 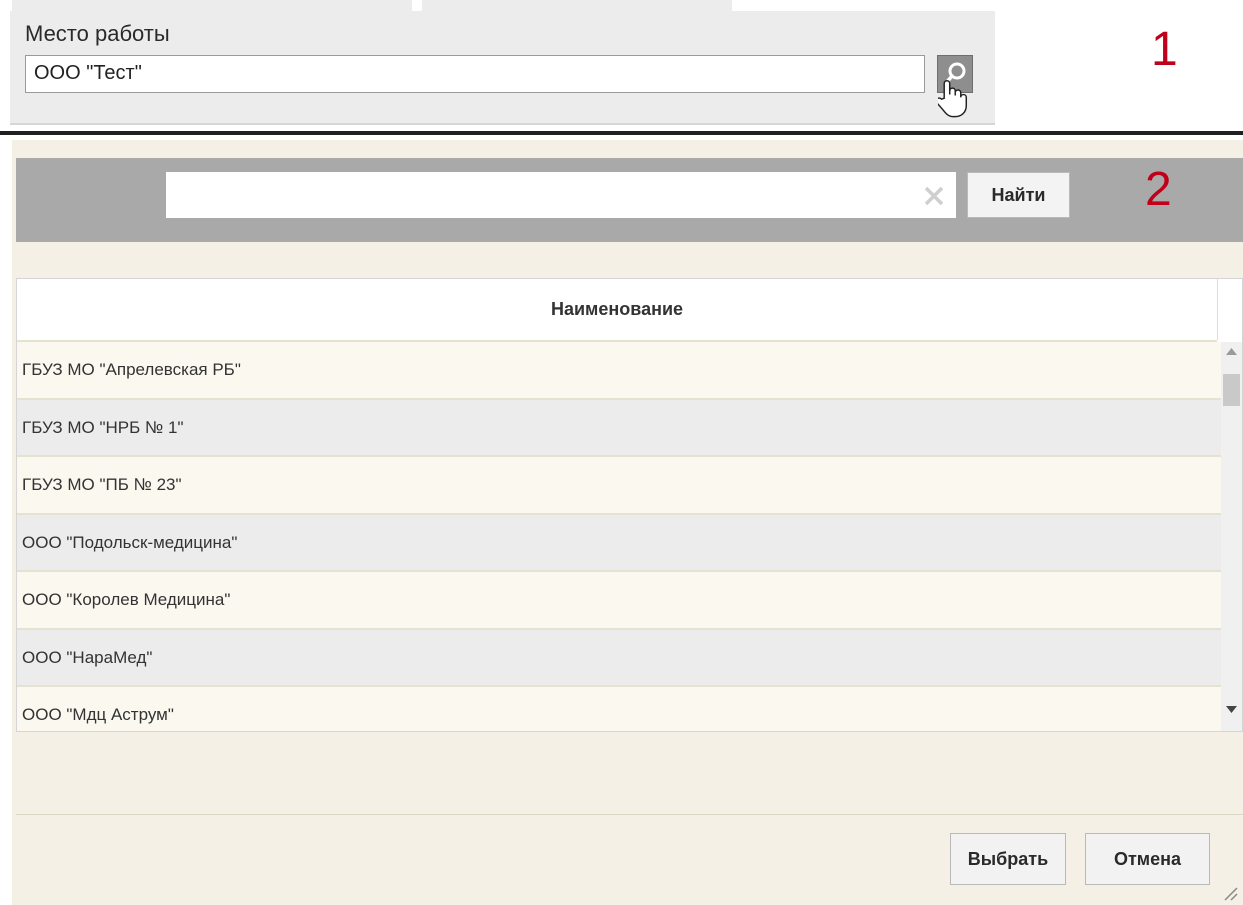 What do you see at coordinates (621, 133) in the screenshot?
I see `section-divider` at bounding box center [621, 133].